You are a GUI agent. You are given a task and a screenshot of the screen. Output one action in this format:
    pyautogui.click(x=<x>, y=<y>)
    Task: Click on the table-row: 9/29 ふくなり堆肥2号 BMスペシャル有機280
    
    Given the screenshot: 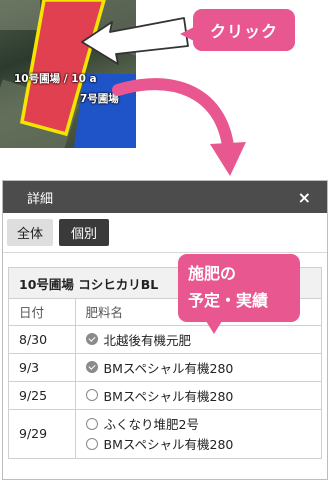 What is the action you would take?
    pyautogui.click(x=165, y=433)
    